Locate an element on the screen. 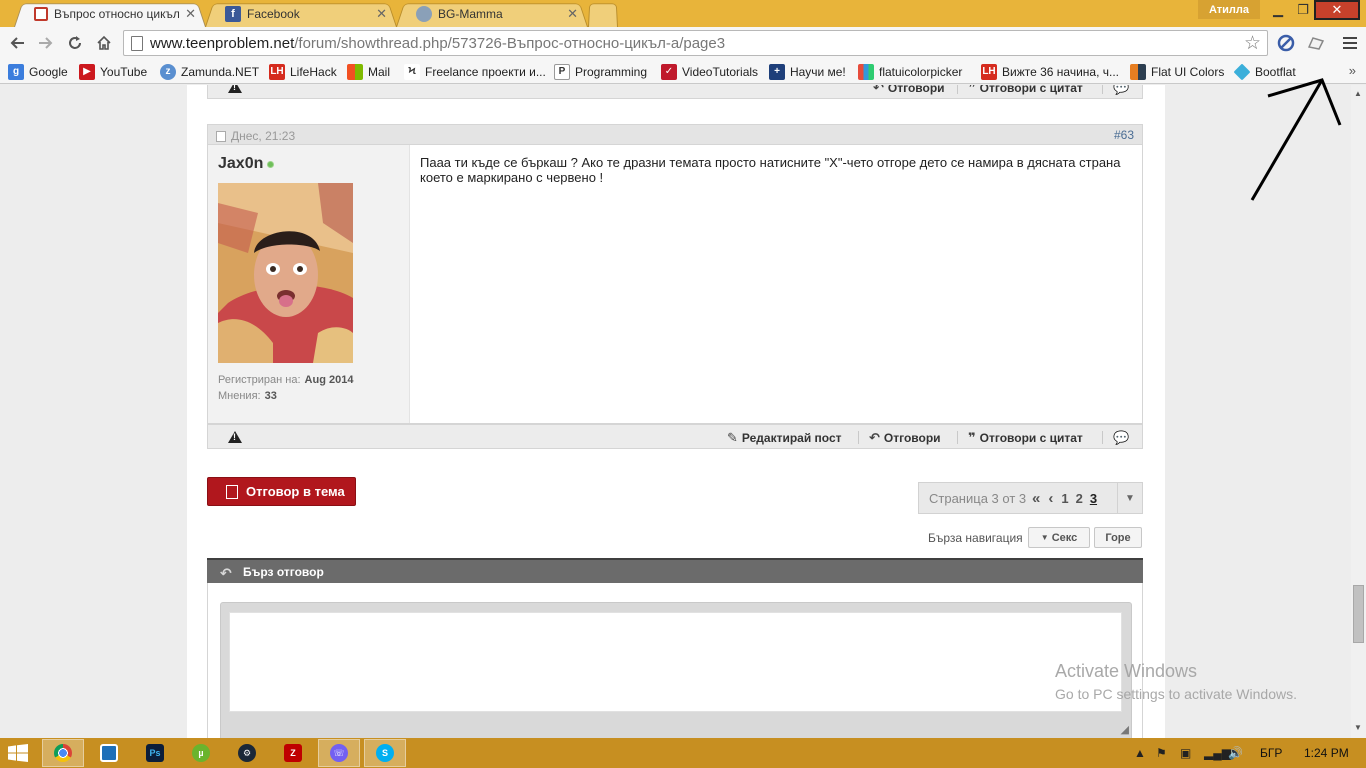  reply-textarea is located at coordinates (675, 662).